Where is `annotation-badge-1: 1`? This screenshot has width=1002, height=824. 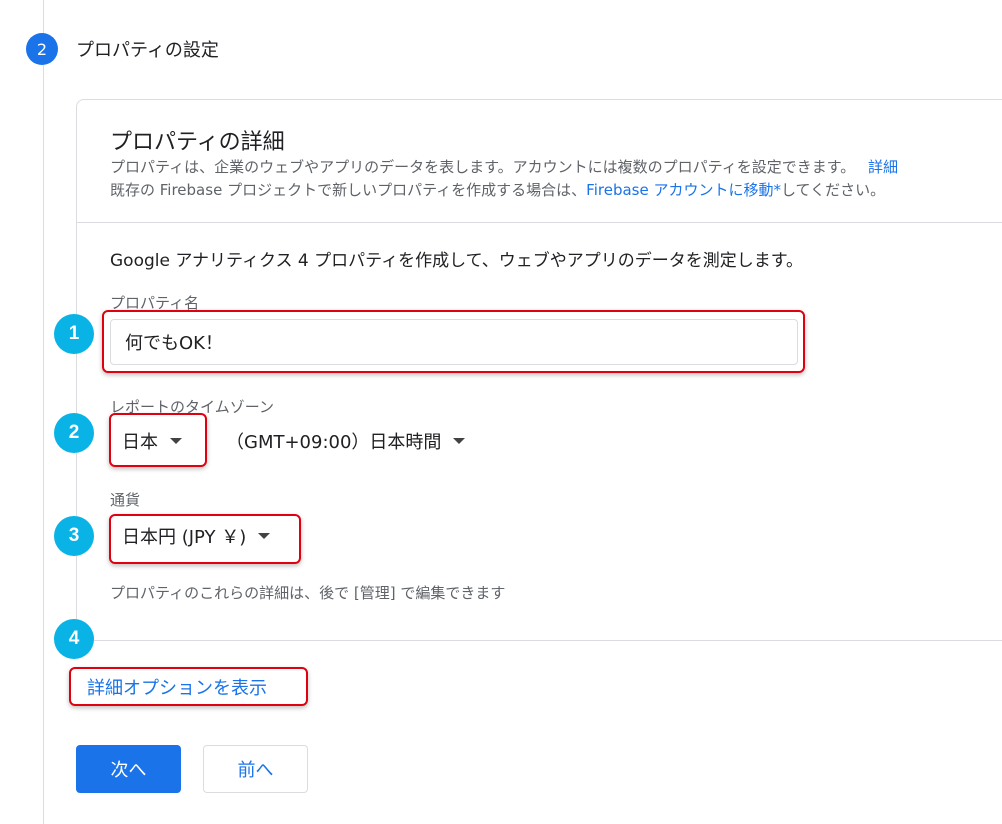
annotation-badge-1: 1 is located at coordinates (74, 334).